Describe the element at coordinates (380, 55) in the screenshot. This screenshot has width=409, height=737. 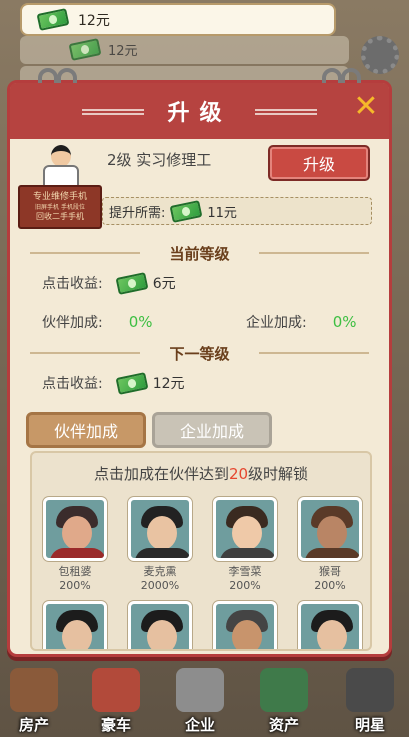
I see `settings-gear-icon` at that location.